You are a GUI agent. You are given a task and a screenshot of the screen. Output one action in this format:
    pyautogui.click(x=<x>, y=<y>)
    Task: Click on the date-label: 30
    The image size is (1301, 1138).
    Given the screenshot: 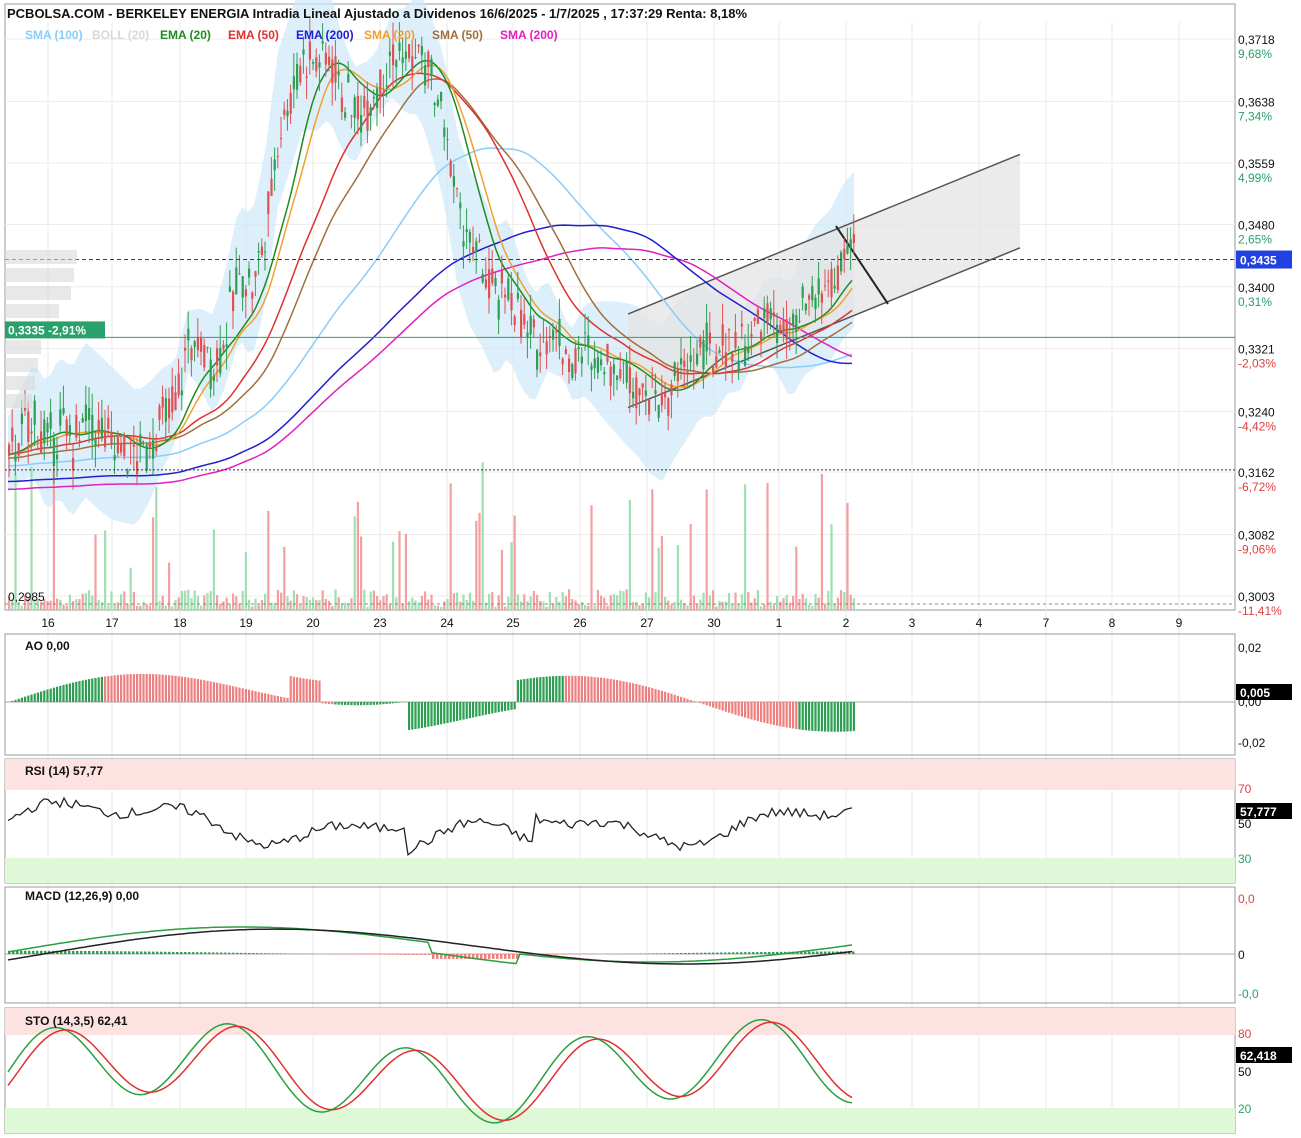 What is the action you would take?
    pyautogui.click(x=714, y=623)
    